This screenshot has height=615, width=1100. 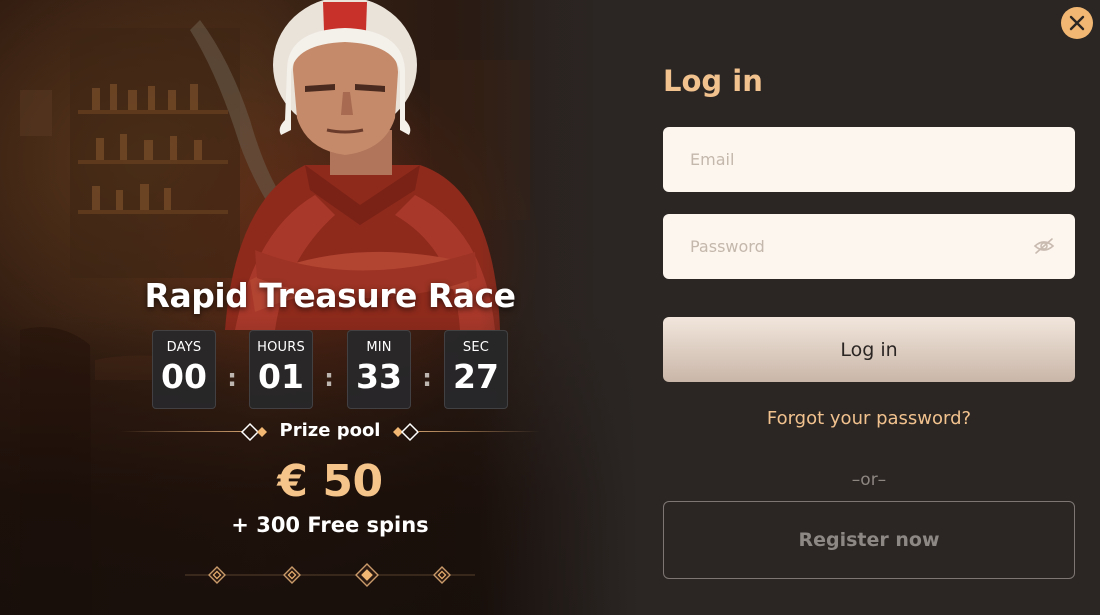 What do you see at coordinates (476, 347) in the screenshot?
I see `countdown-seconds-label: SEC` at bounding box center [476, 347].